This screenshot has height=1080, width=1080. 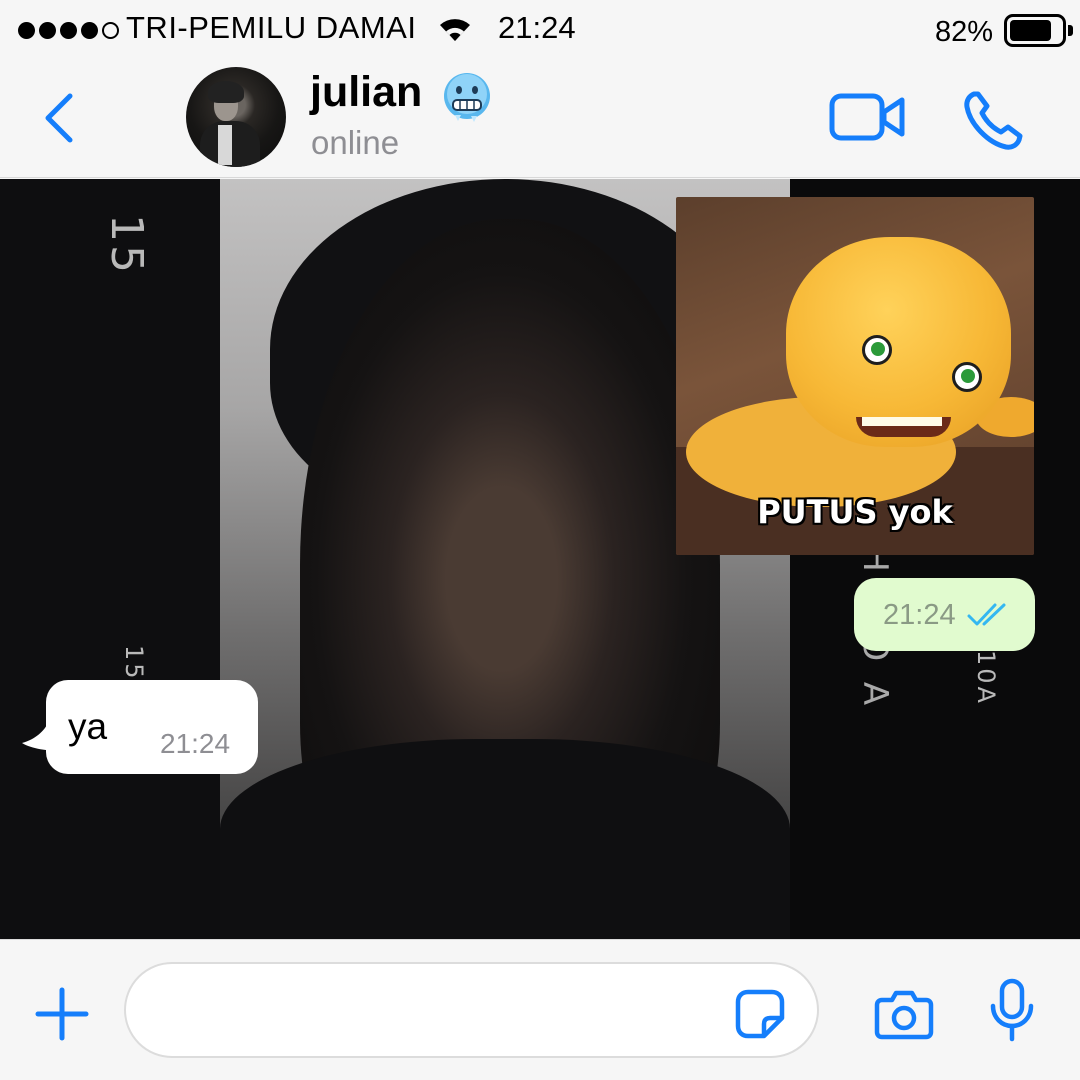 I want to click on chat-header: julian online, so click(x=540, y=118).